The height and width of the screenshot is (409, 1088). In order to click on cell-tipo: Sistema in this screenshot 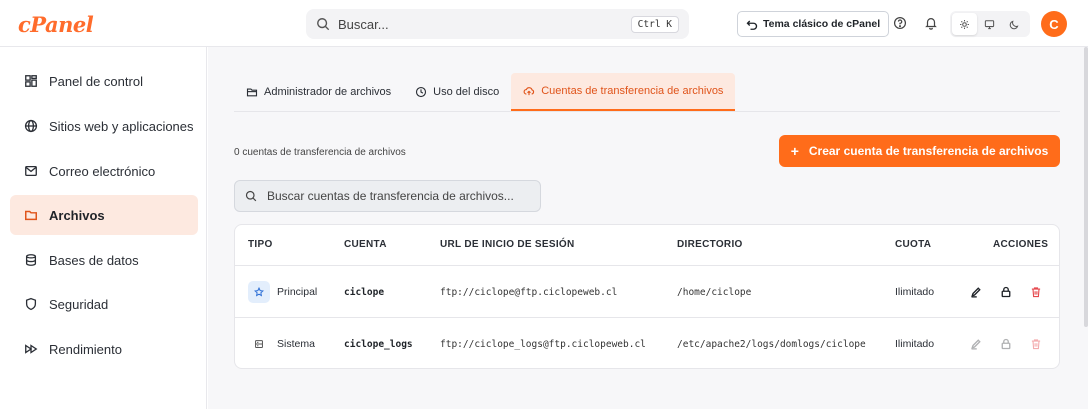, I will do `click(281, 344)`.